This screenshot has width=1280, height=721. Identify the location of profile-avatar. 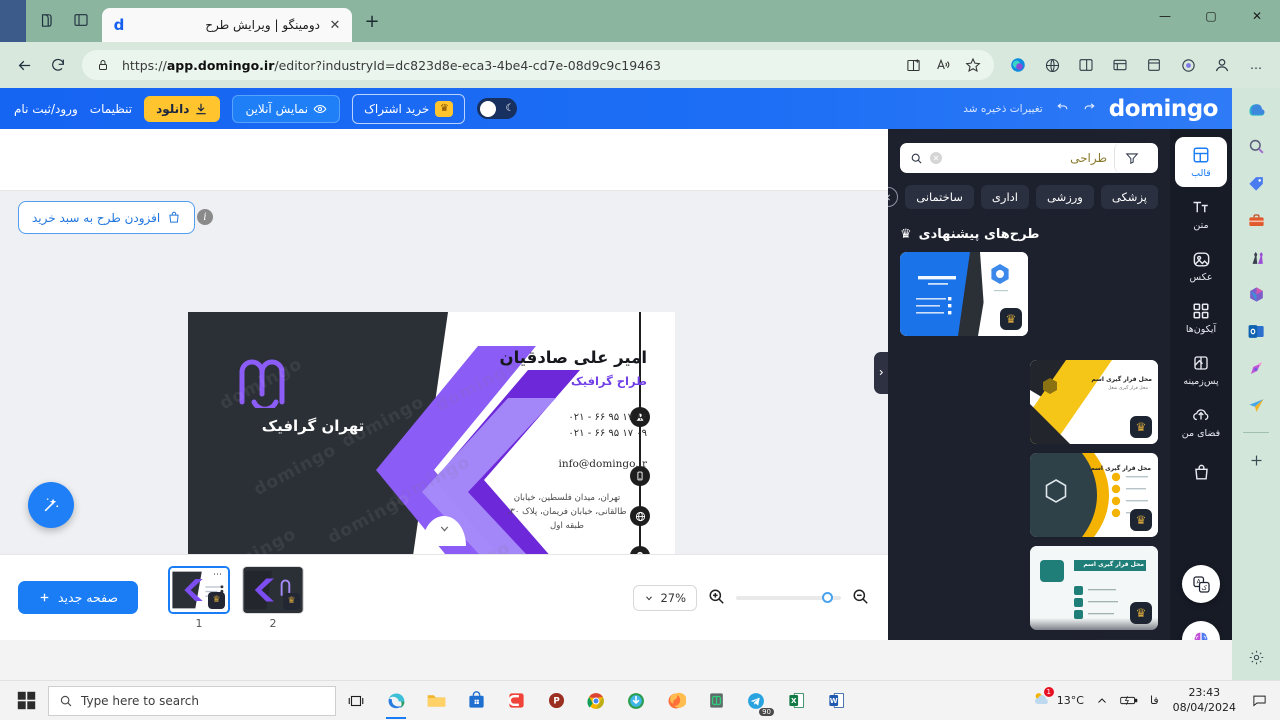
(1222, 65).